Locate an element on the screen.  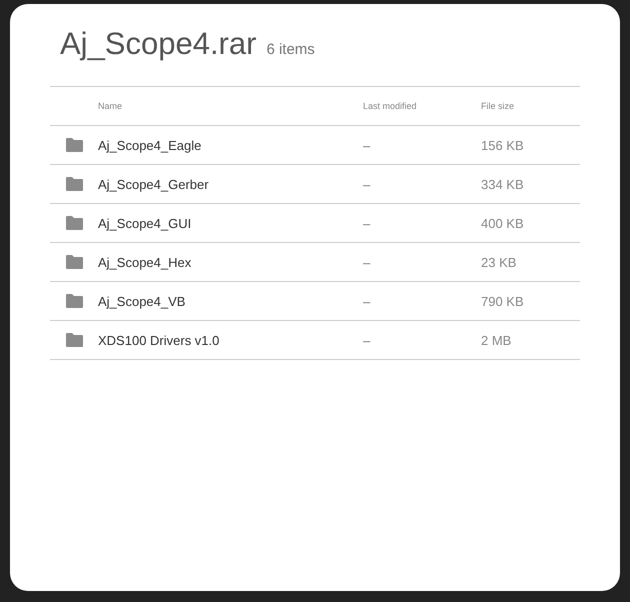
item-count: 6 items is located at coordinates (290, 49).